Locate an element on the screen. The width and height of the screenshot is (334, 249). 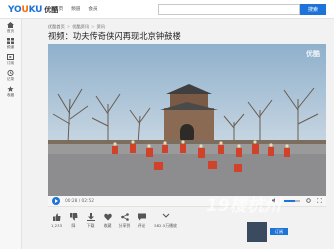
volume-slider is located at coordinates (292, 201).